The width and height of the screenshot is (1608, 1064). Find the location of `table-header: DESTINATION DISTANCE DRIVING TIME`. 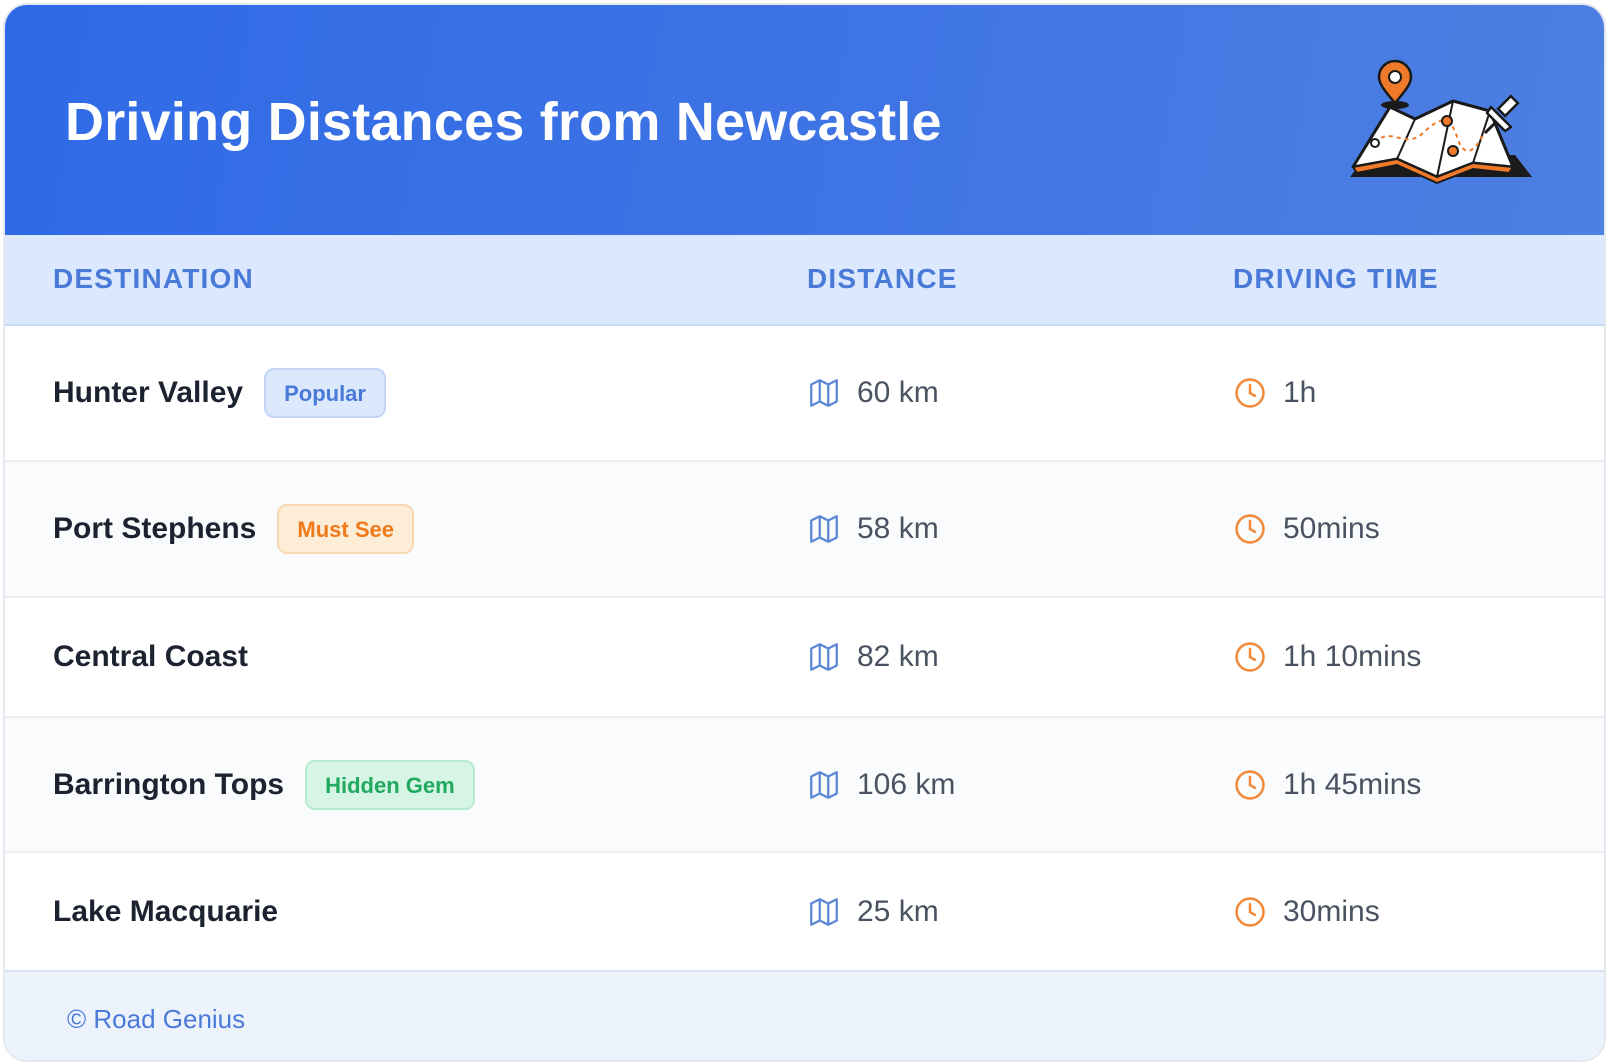

table-header: DESTINATION DISTANCE DRIVING TIME is located at coordinates (804, 280).